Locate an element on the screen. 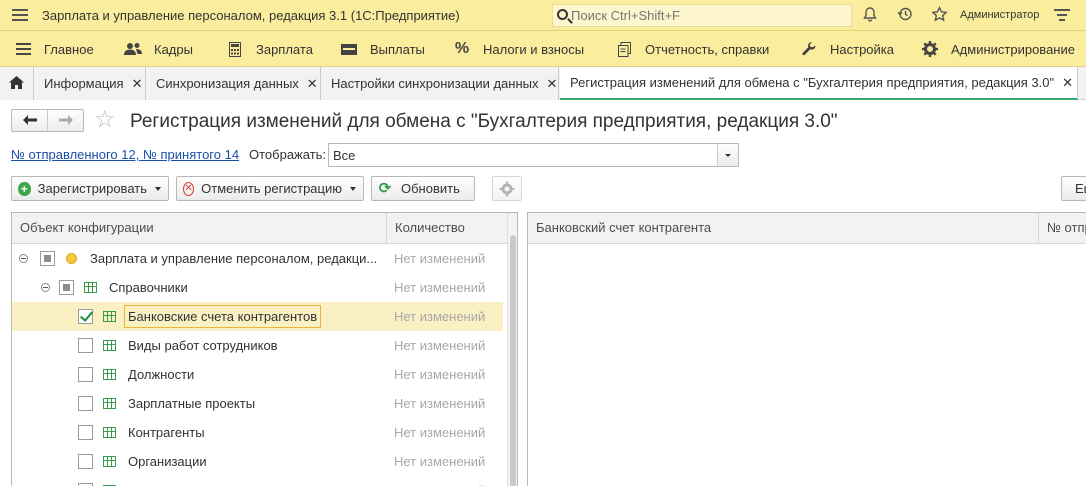 The height and width of the screenshot is (486, 1086). row-object-name: Справочники is located at coordinates (148, 287).